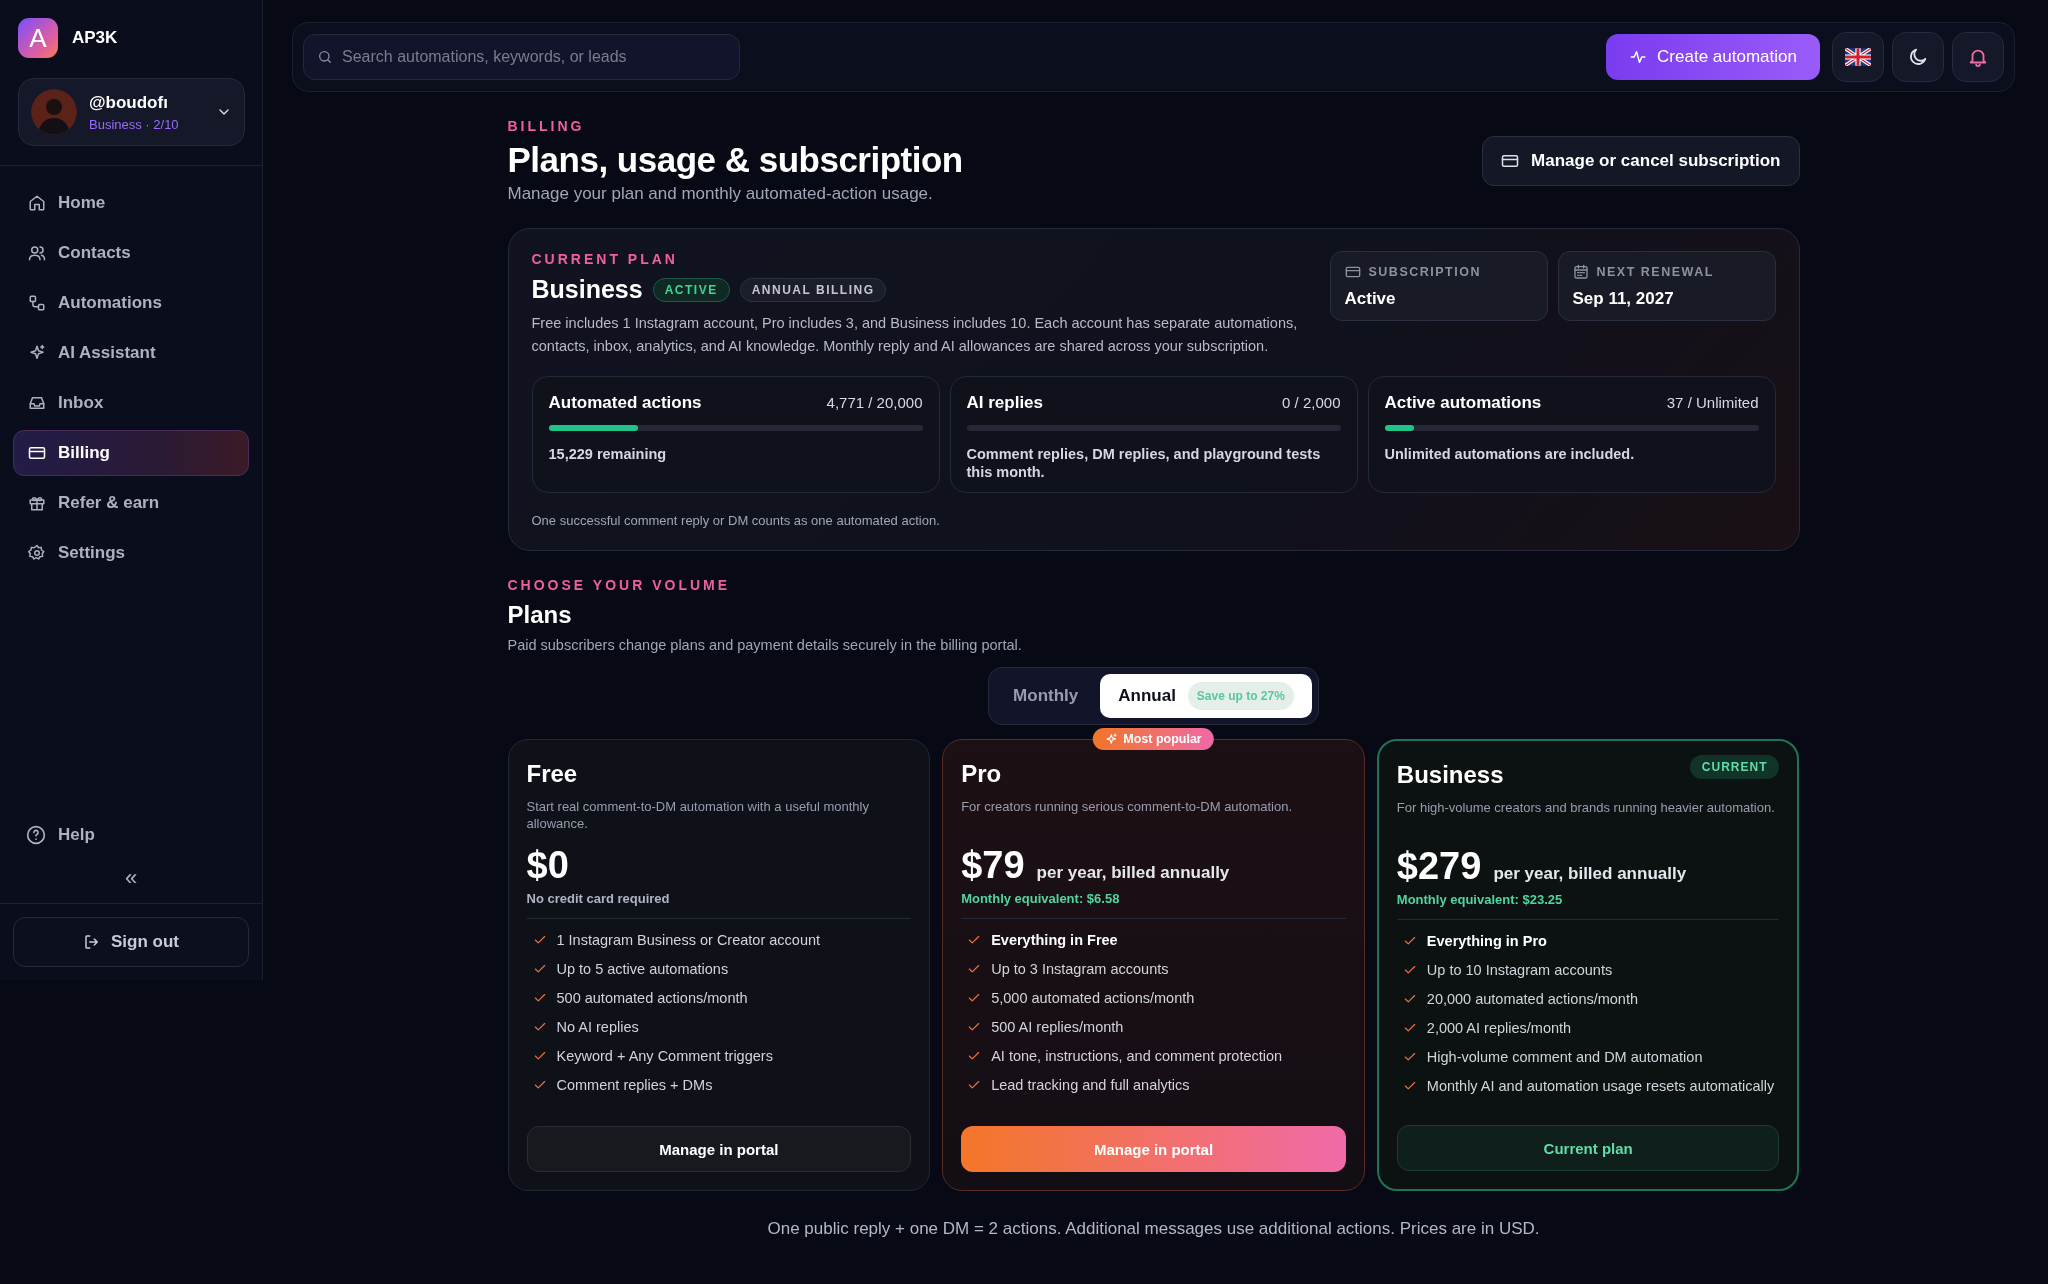 Image resolution: width=2048 pixels, height=1284 pixels. I want to click on info-value: Active, so click(1370, 299).